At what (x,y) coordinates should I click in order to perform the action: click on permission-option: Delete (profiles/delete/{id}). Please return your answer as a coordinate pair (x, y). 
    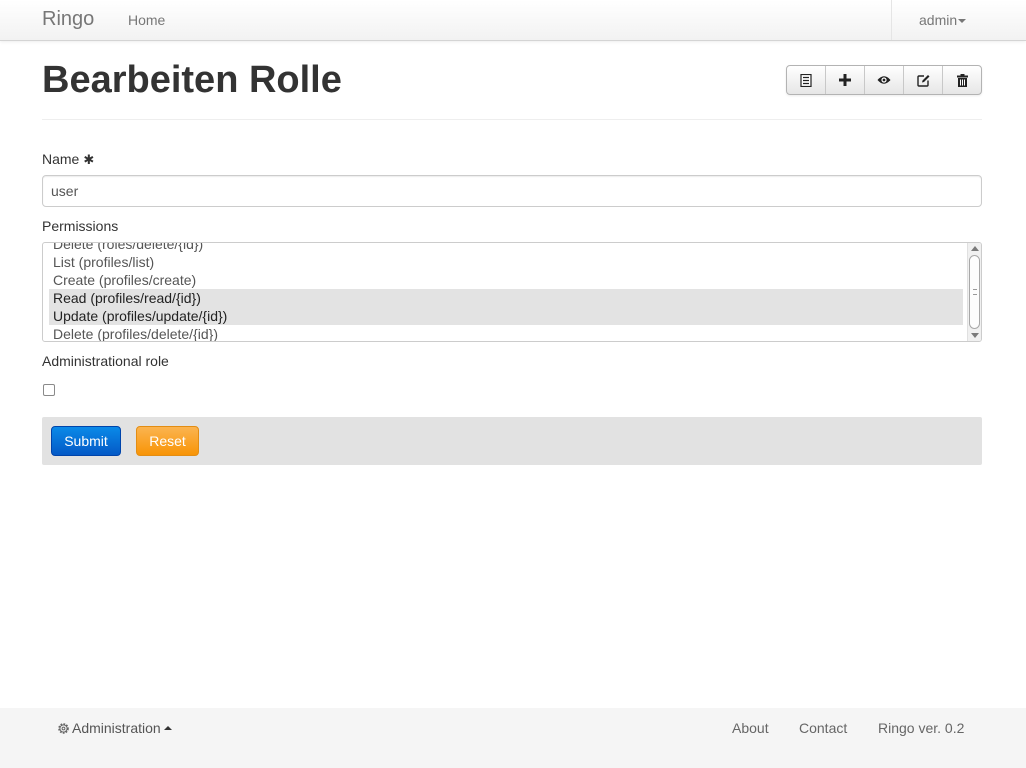
    Looking at the image, I should click on (506, 333).